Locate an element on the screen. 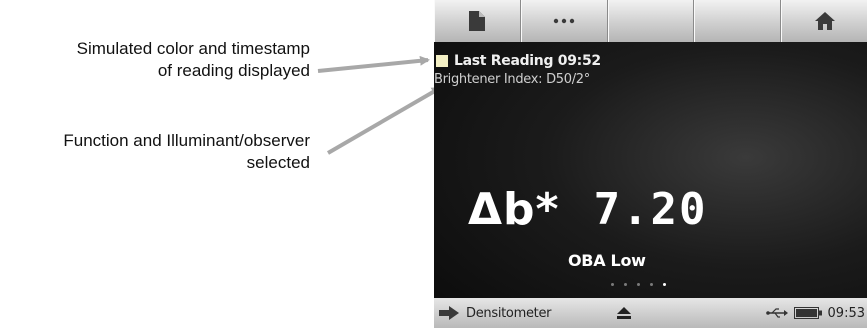 Image resolution: width=867 pixels, height=328 pixels. home-button is located at coordinates (824, 21).